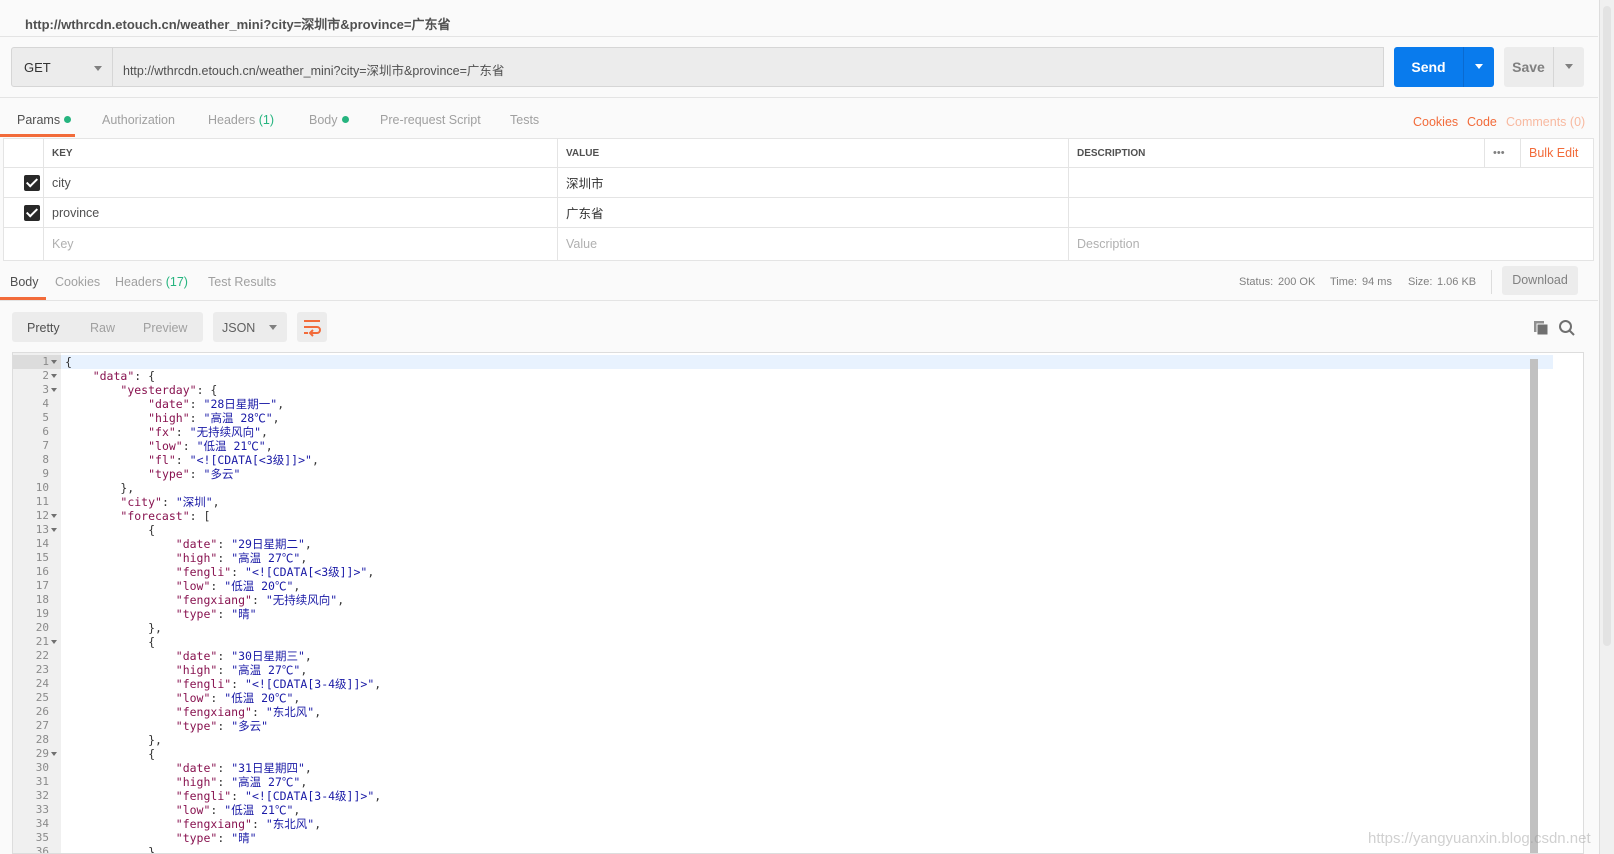  What do you see at coordinates (1479, 66) in the screenshot?
I see `send-dropdown-icon` at bounding box center [1479, 66].